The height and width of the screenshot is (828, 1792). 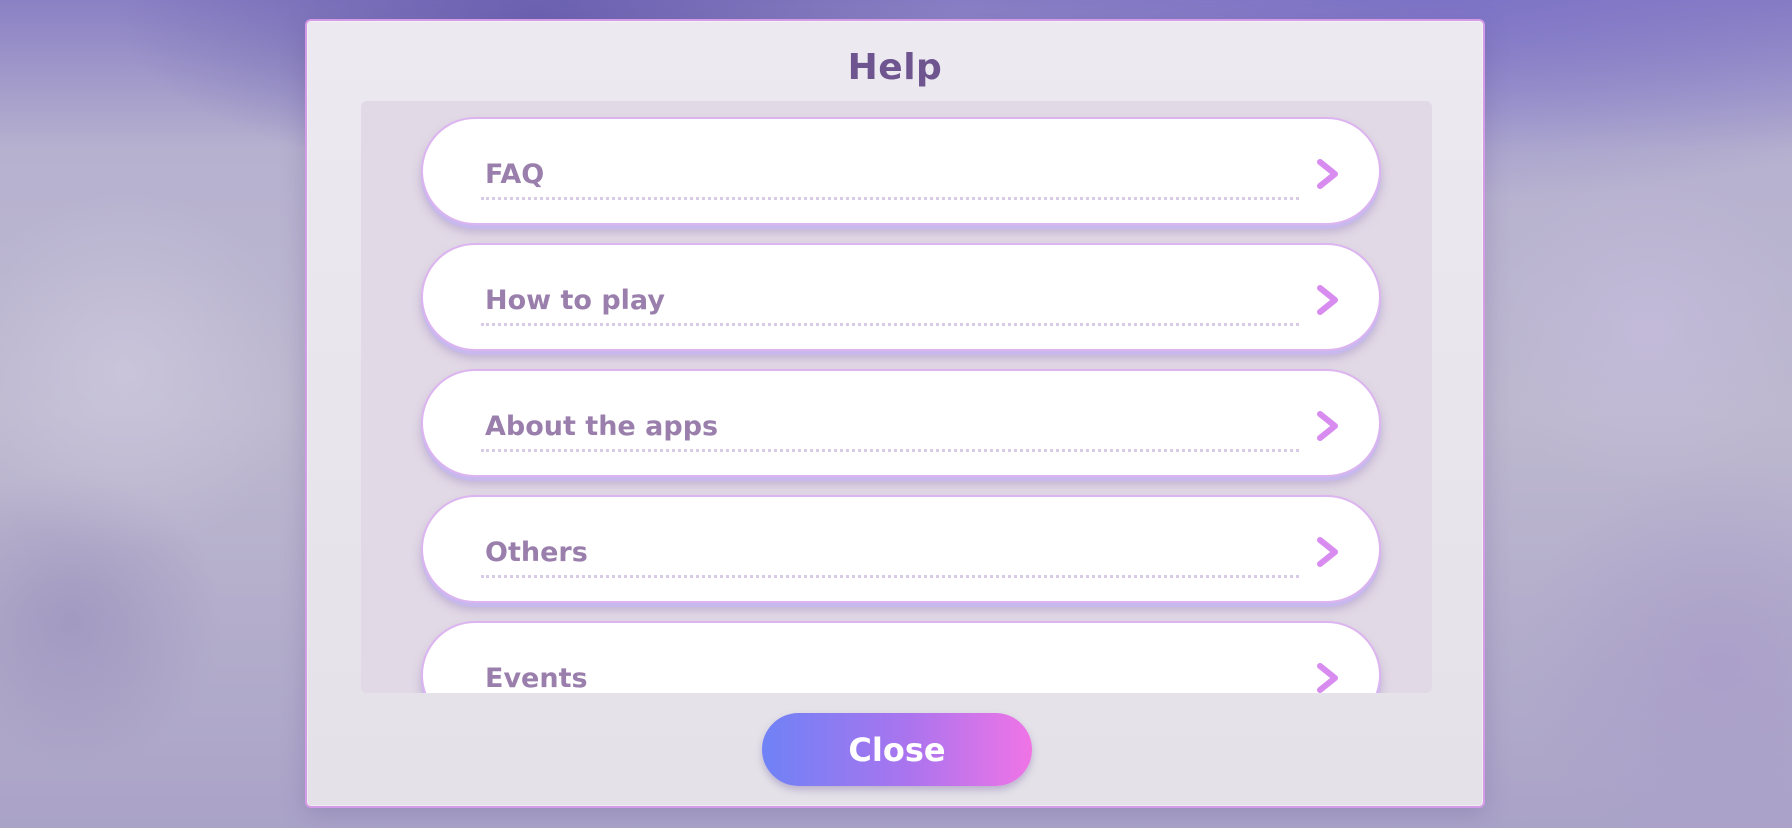 What do you see at coordinates (895, 67) in the screenshot?
I see `dialog-title: Help` at bounding box center [895, 67].